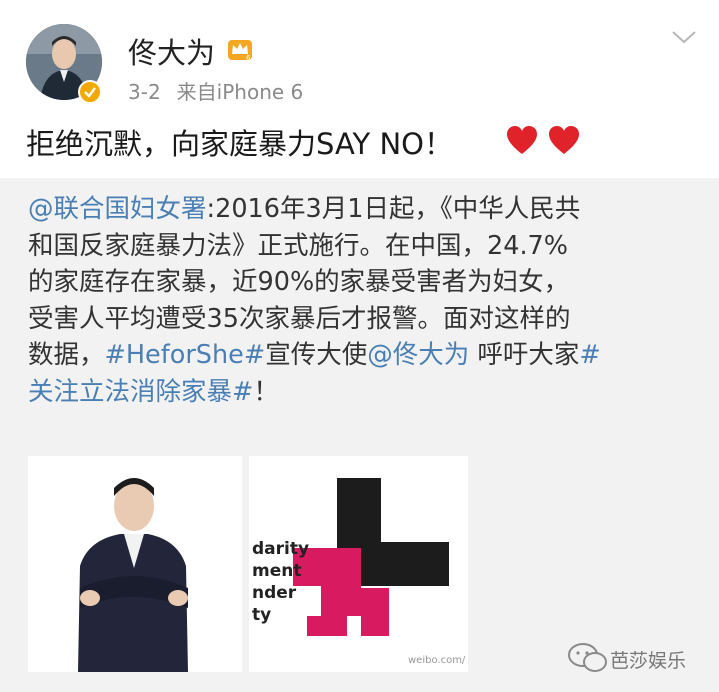 The height and width of the screenshot is (692, 719). Describe the element at coordinates (240, 49) in the screenshot. I see `crown-icon: 6` at that location.